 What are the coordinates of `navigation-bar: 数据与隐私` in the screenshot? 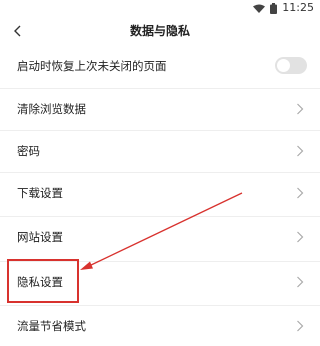 It's located at (160, 31).